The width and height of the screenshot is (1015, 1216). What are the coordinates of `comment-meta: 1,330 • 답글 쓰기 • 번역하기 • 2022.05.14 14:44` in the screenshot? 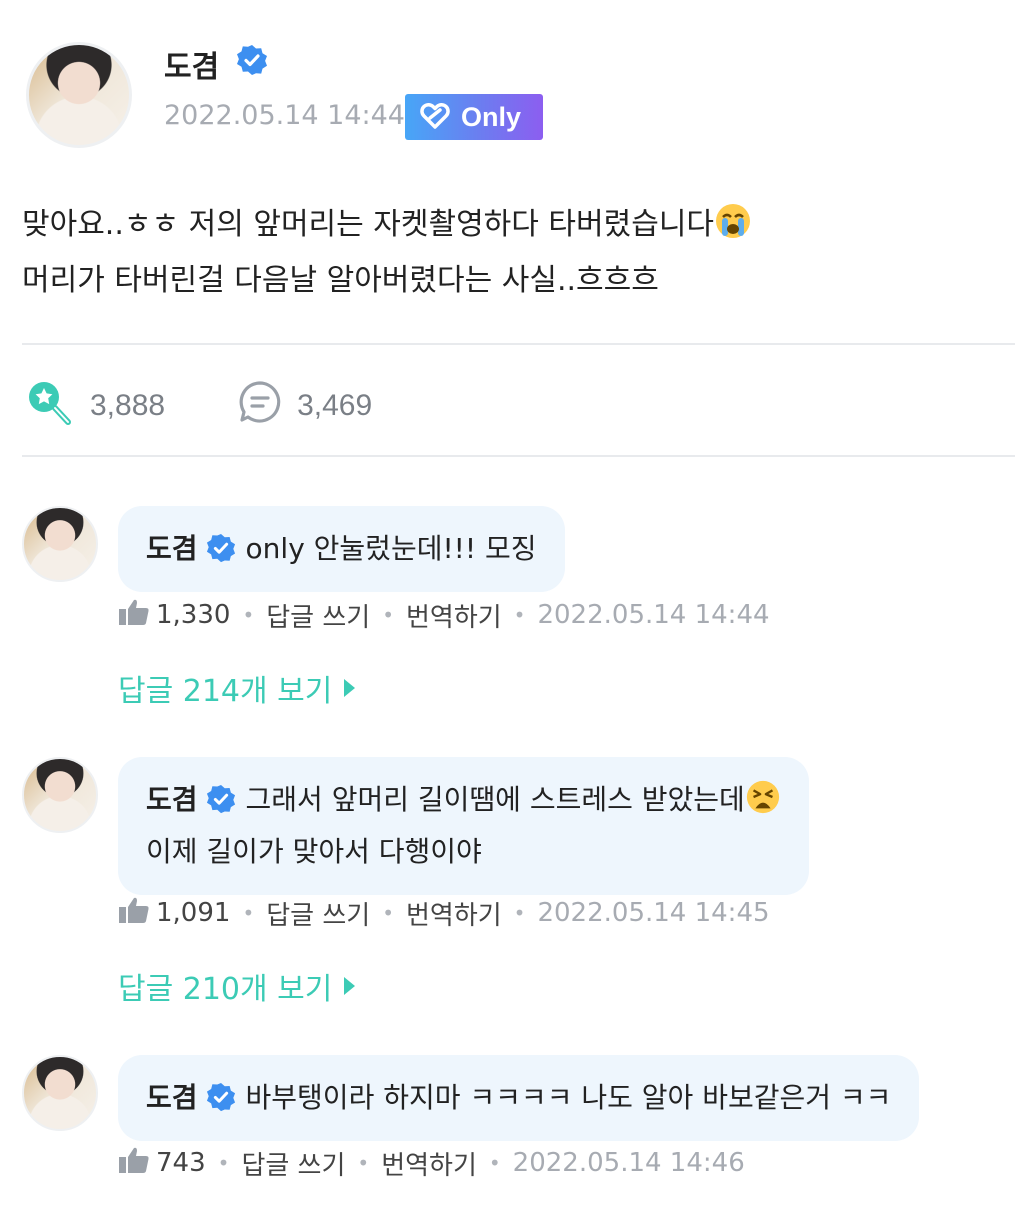 It's located at (444, 615).